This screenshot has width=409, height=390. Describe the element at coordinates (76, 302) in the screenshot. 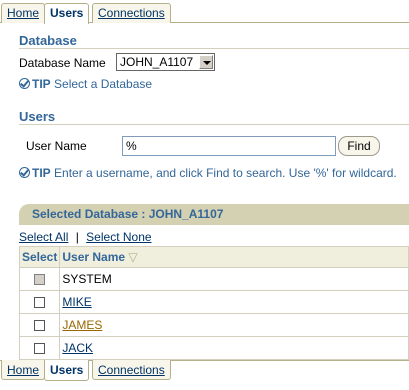

I see `user-link: MIKE` at that location.